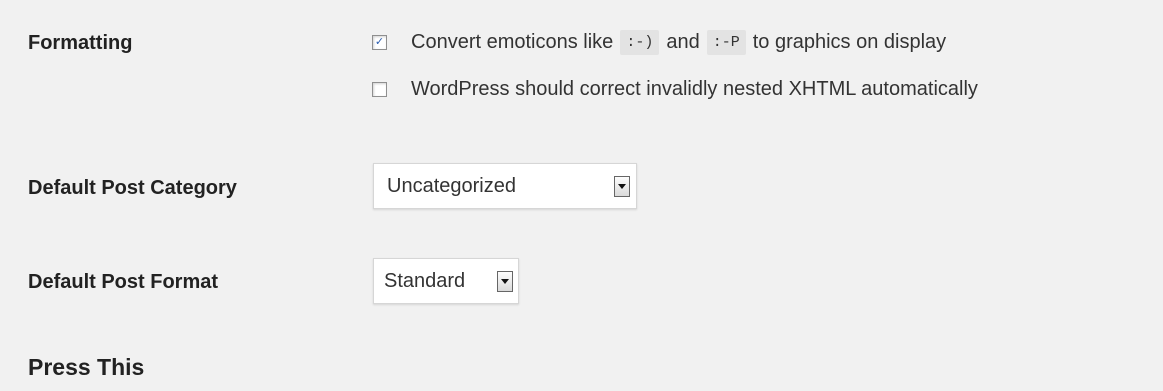  What do you see at coordinates (132, 188) in the screenshot?
I see `default-post-category-label: Default Post Category` at bounding box center [132, 188].